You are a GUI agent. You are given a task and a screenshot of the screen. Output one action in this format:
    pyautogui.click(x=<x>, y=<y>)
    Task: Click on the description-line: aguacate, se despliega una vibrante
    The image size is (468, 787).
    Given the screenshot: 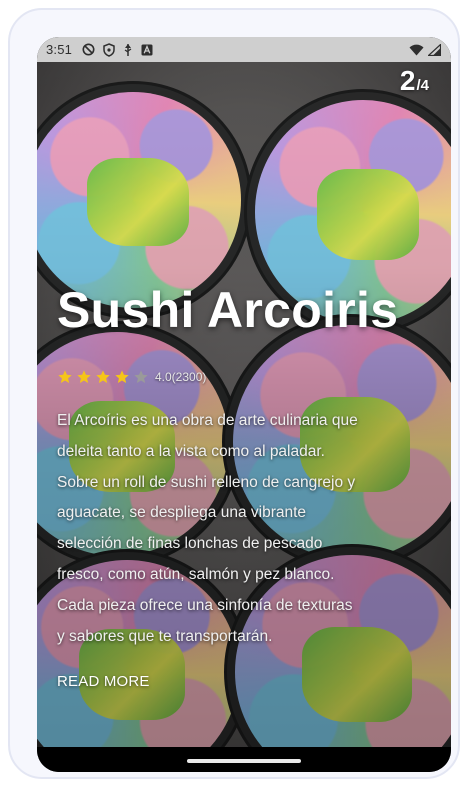 What is the action you would take?
    pyautogui.click(x=182, y=513)
    